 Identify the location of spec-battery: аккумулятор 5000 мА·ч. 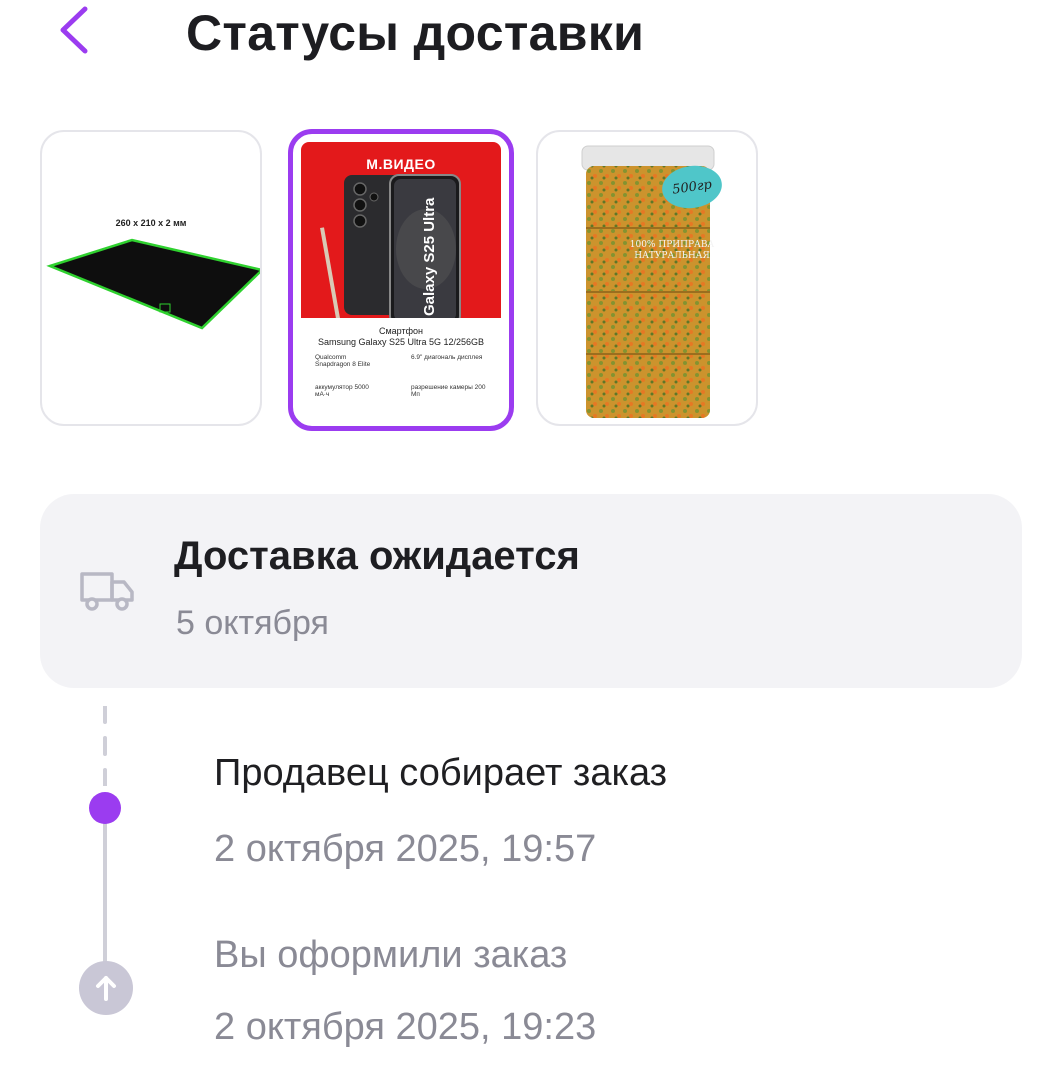
(342, 391).